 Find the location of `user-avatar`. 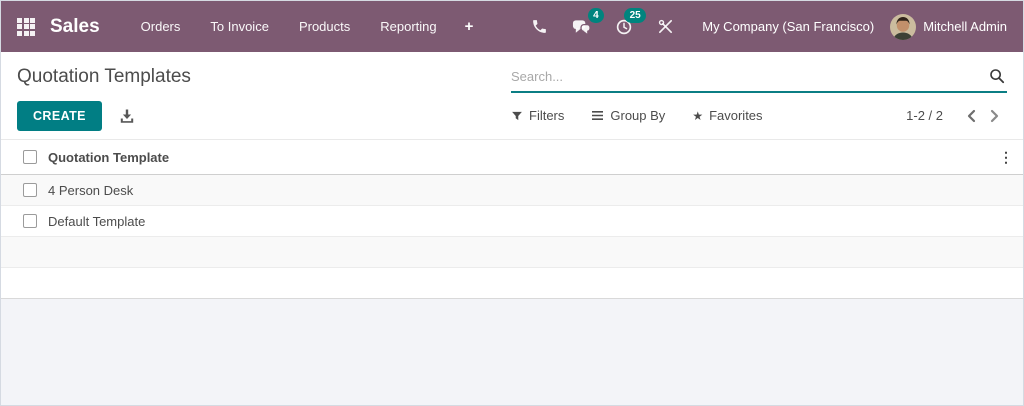

user-avatar is located at coordinates (903, 26).